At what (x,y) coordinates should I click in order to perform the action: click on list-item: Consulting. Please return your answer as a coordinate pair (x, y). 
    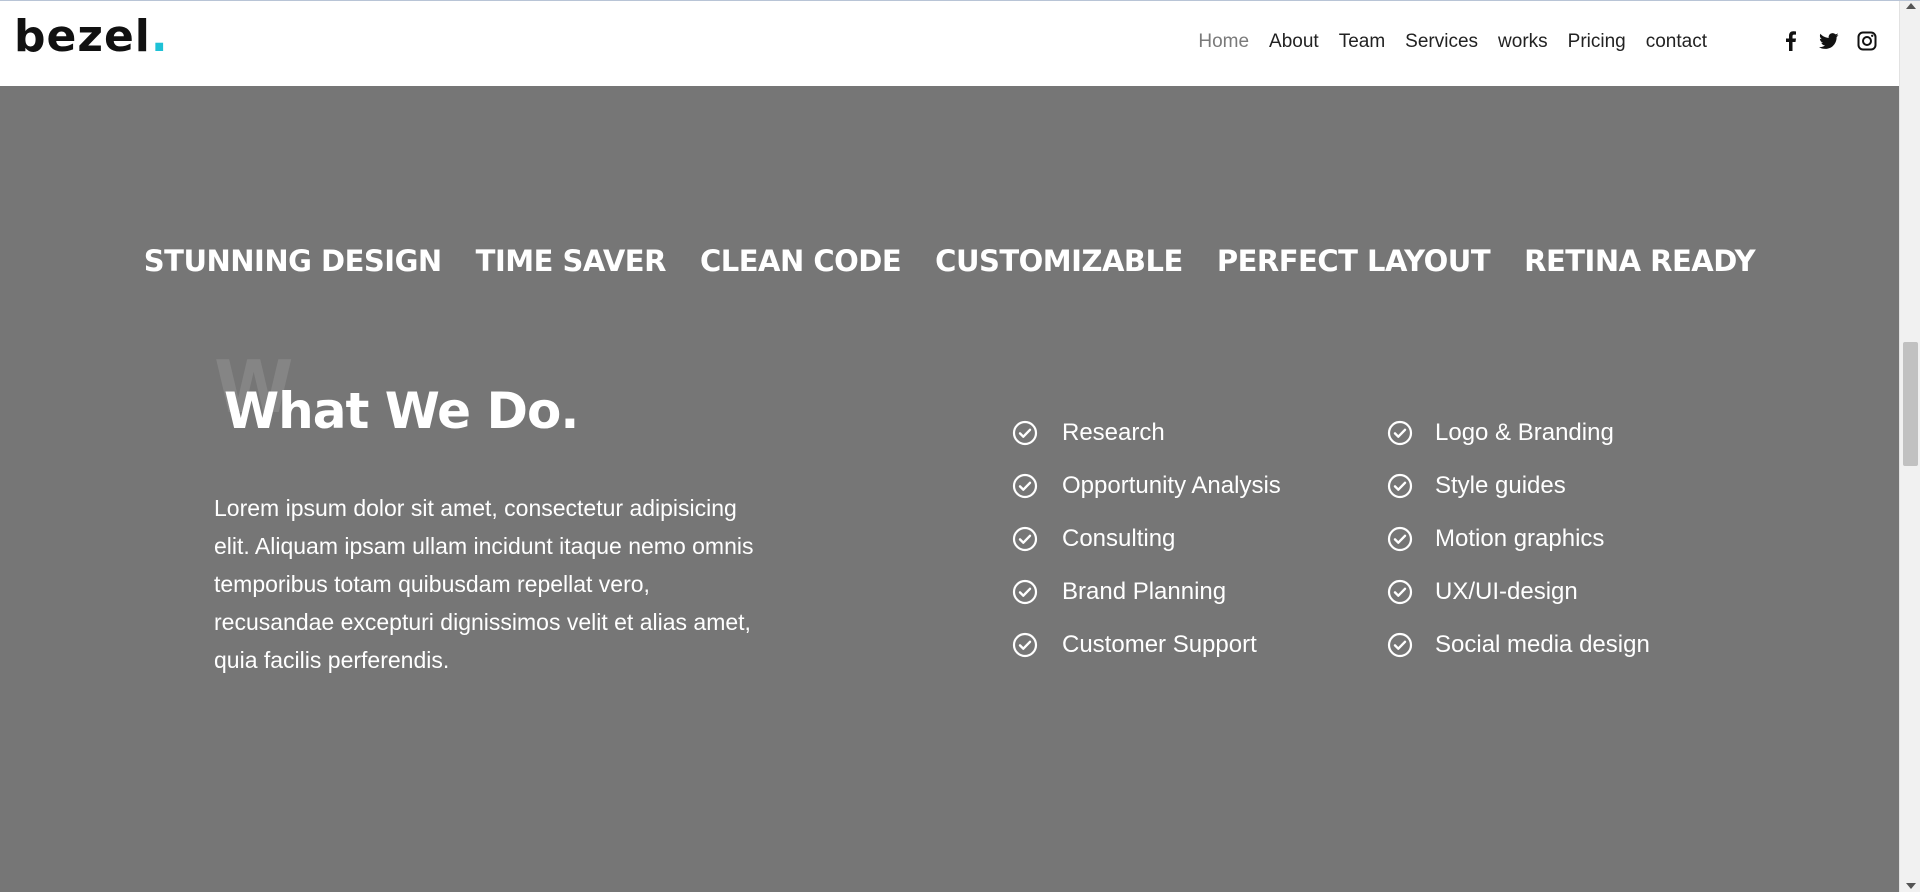
    Looking at the image, I should click on (1146, 538).